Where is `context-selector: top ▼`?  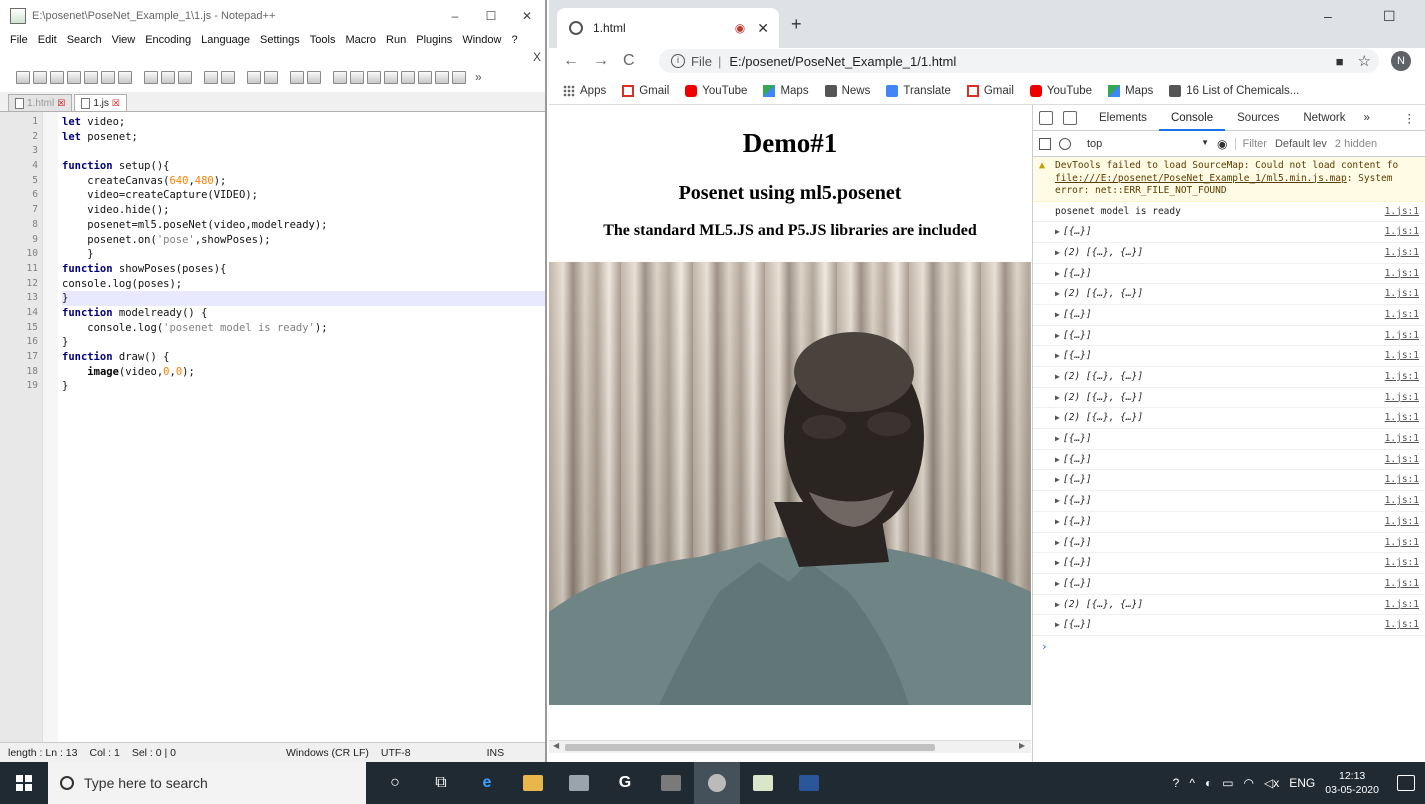 context-selector: top ▼ is located at coordinates (1144, 144).